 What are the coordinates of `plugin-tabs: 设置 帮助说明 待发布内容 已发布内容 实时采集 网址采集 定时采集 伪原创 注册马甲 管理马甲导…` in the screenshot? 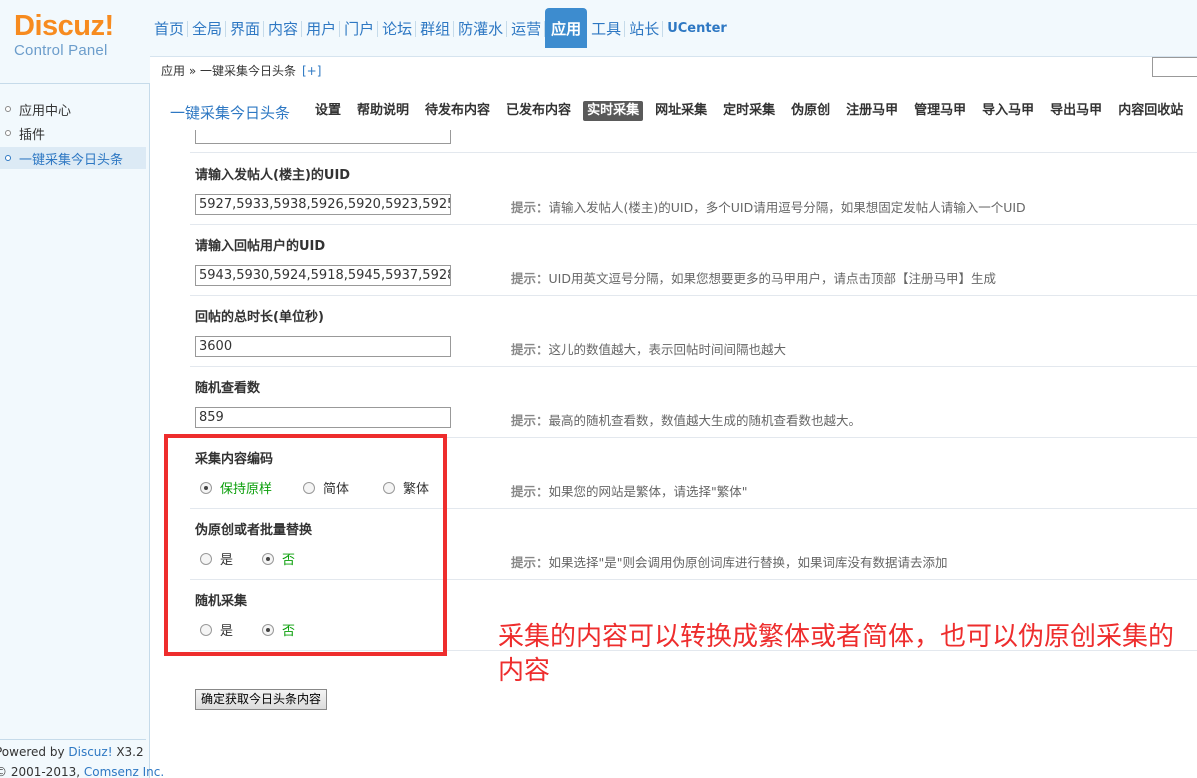 It's located at (753, 111).